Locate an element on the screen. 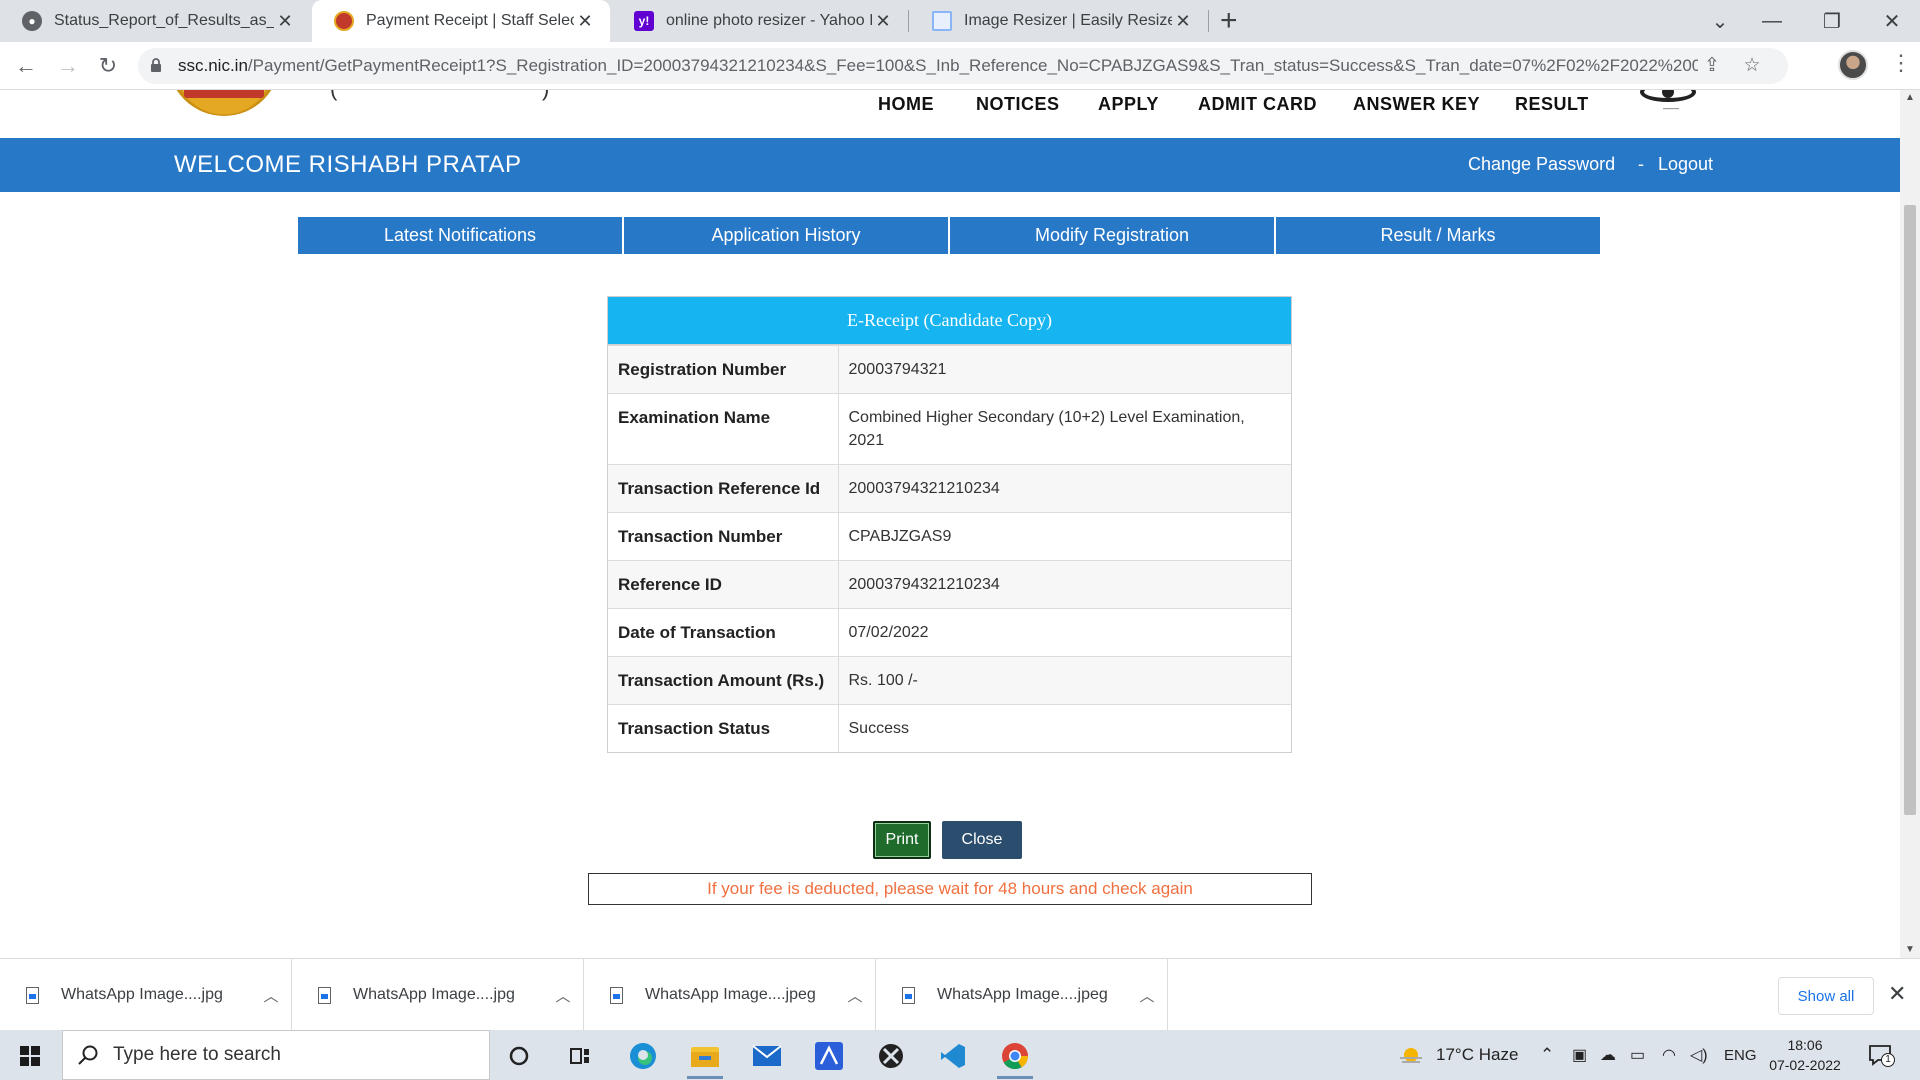 This screenshot has height=1080, width=1920. tray-chevron-up-icon: ⌃ is located at coordinates (1547, 1055).